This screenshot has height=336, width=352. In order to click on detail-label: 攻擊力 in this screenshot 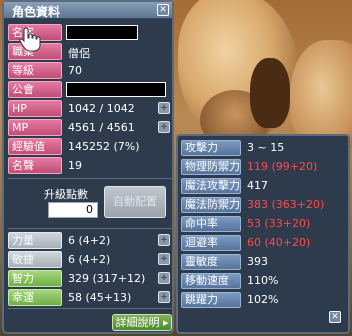, I will do `click(211, 148)`.